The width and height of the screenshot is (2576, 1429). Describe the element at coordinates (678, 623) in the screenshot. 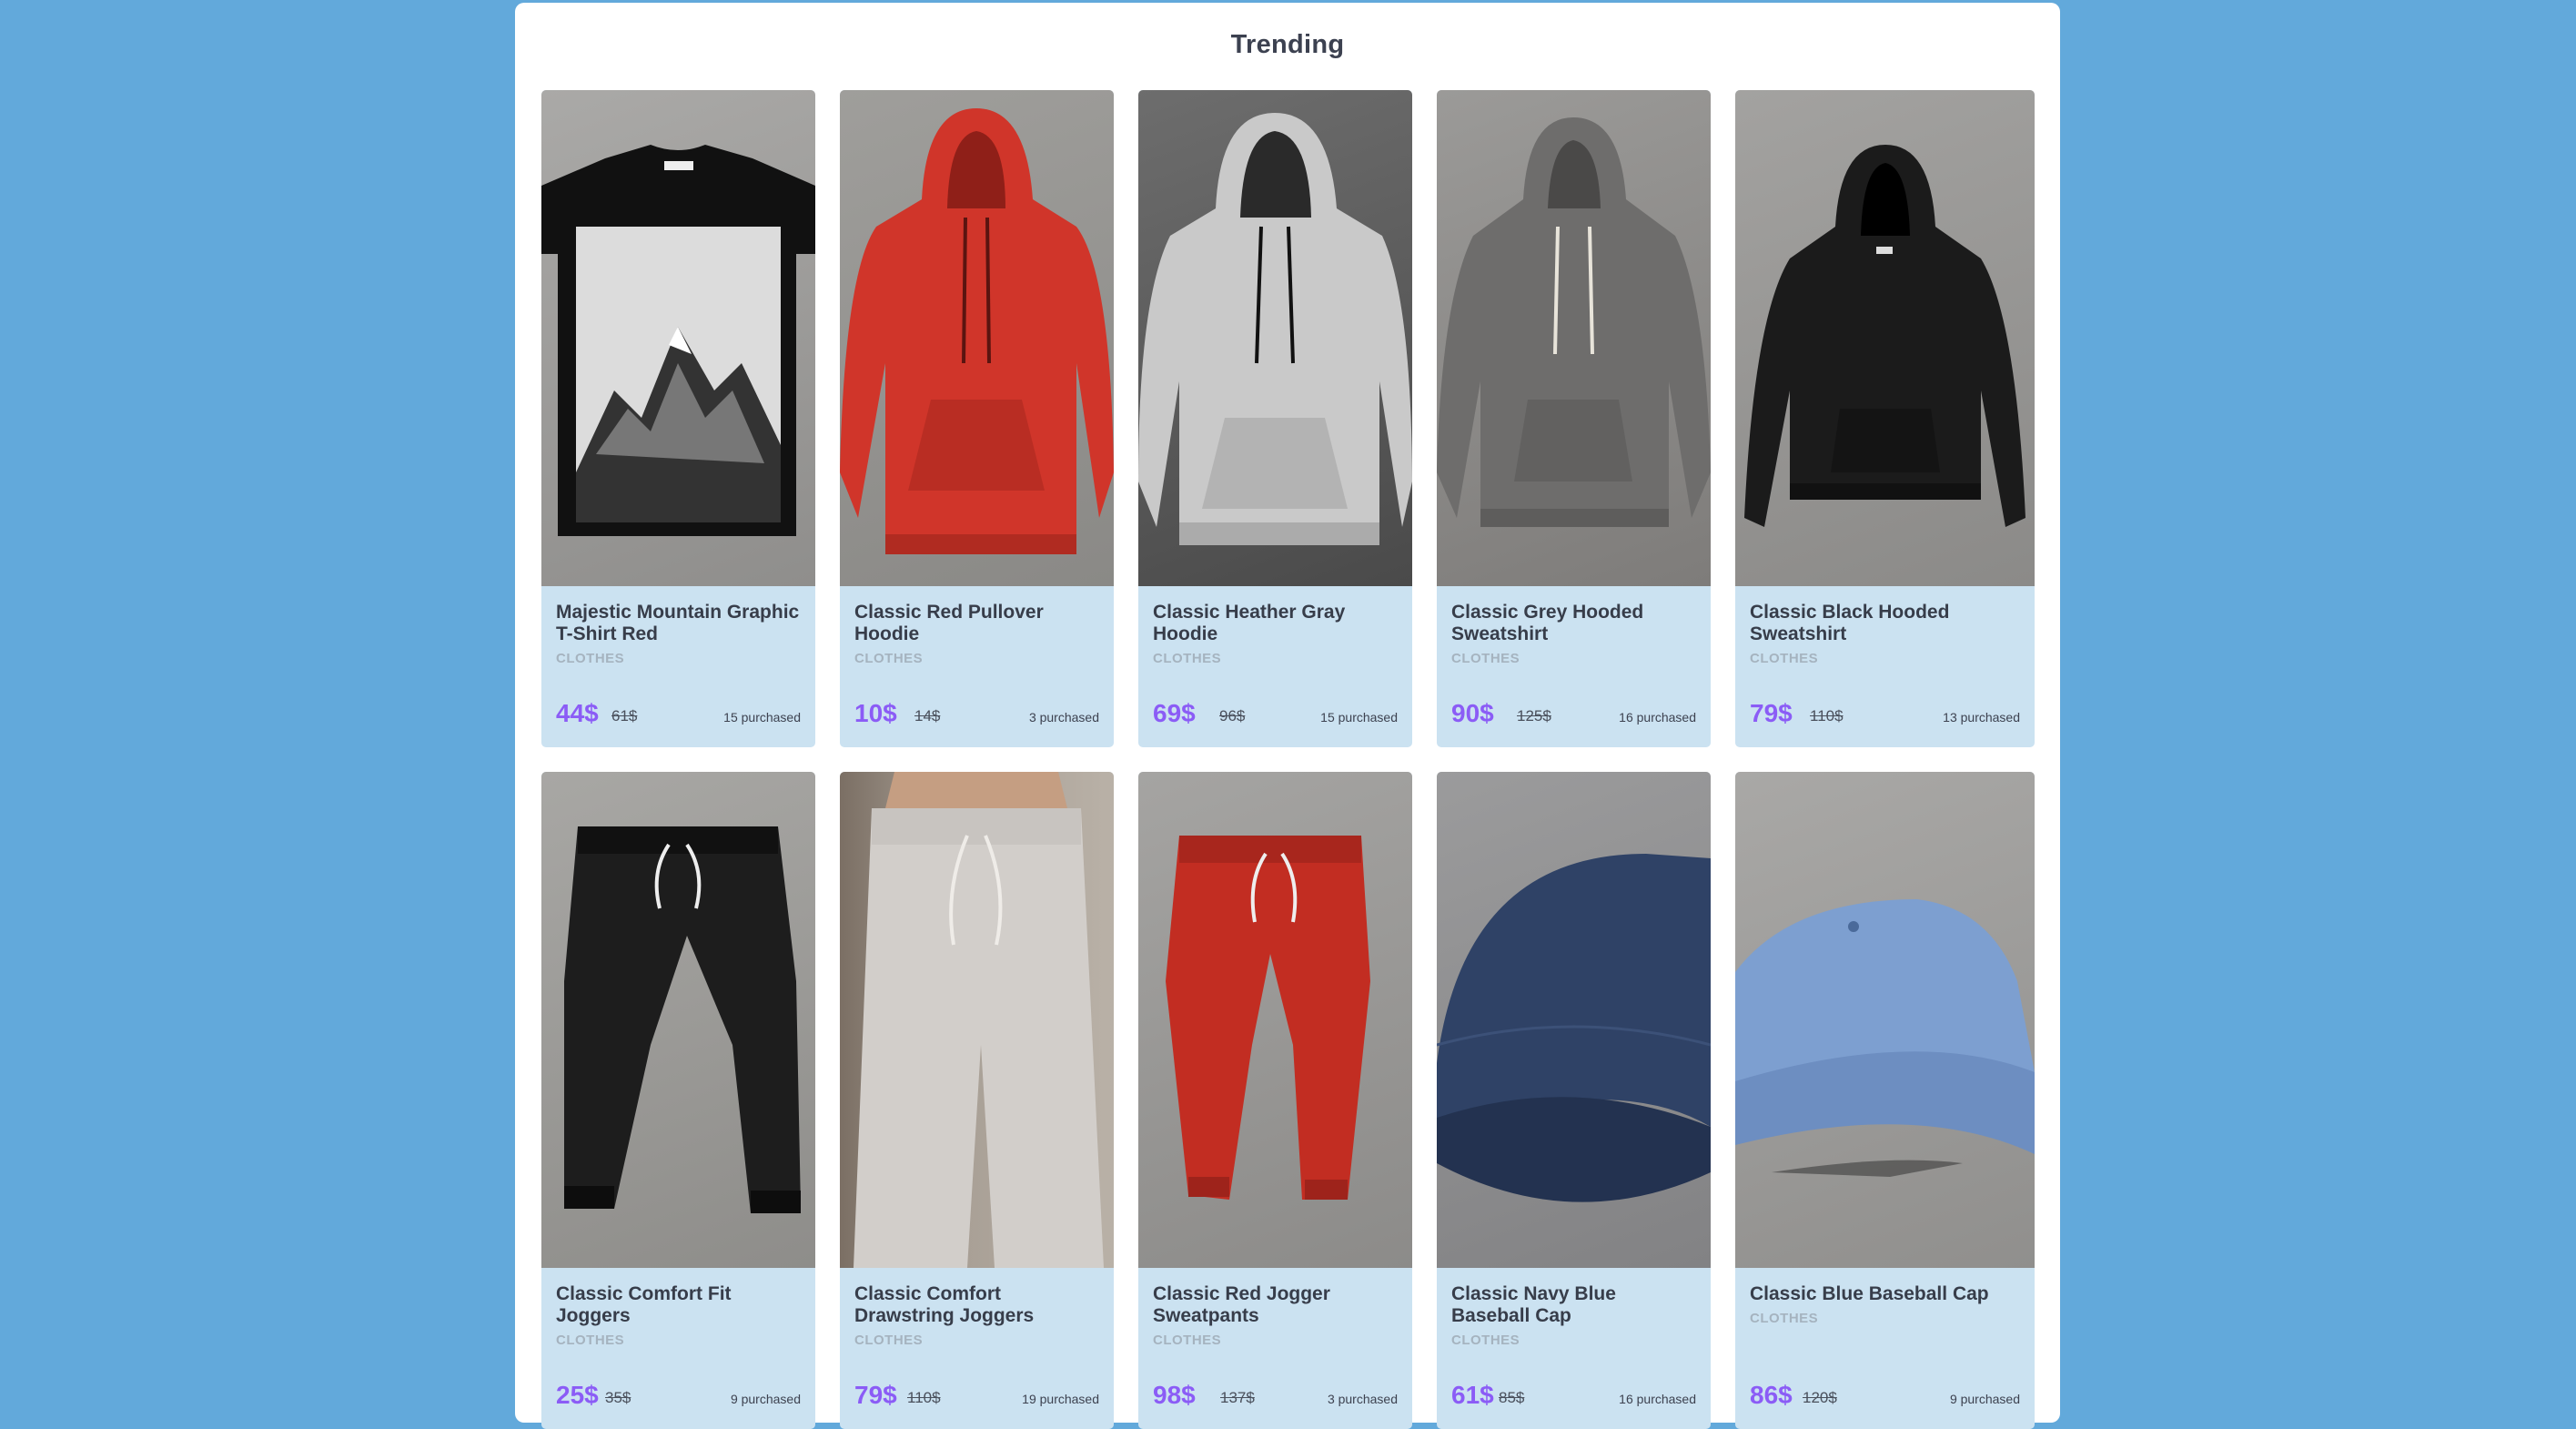

I see `product-name: Majestic Mountain Graphic T-Shirt Red` at that location.